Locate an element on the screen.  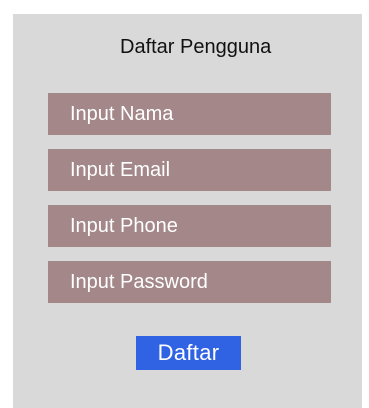
daftar-button: Daftar is located at coordinates (188, 353).